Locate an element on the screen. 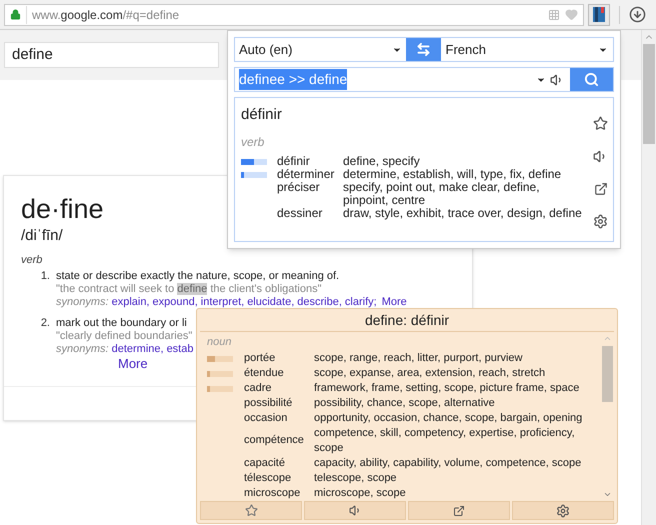  translation-word: dessiner is located at coordinates (300, 213).